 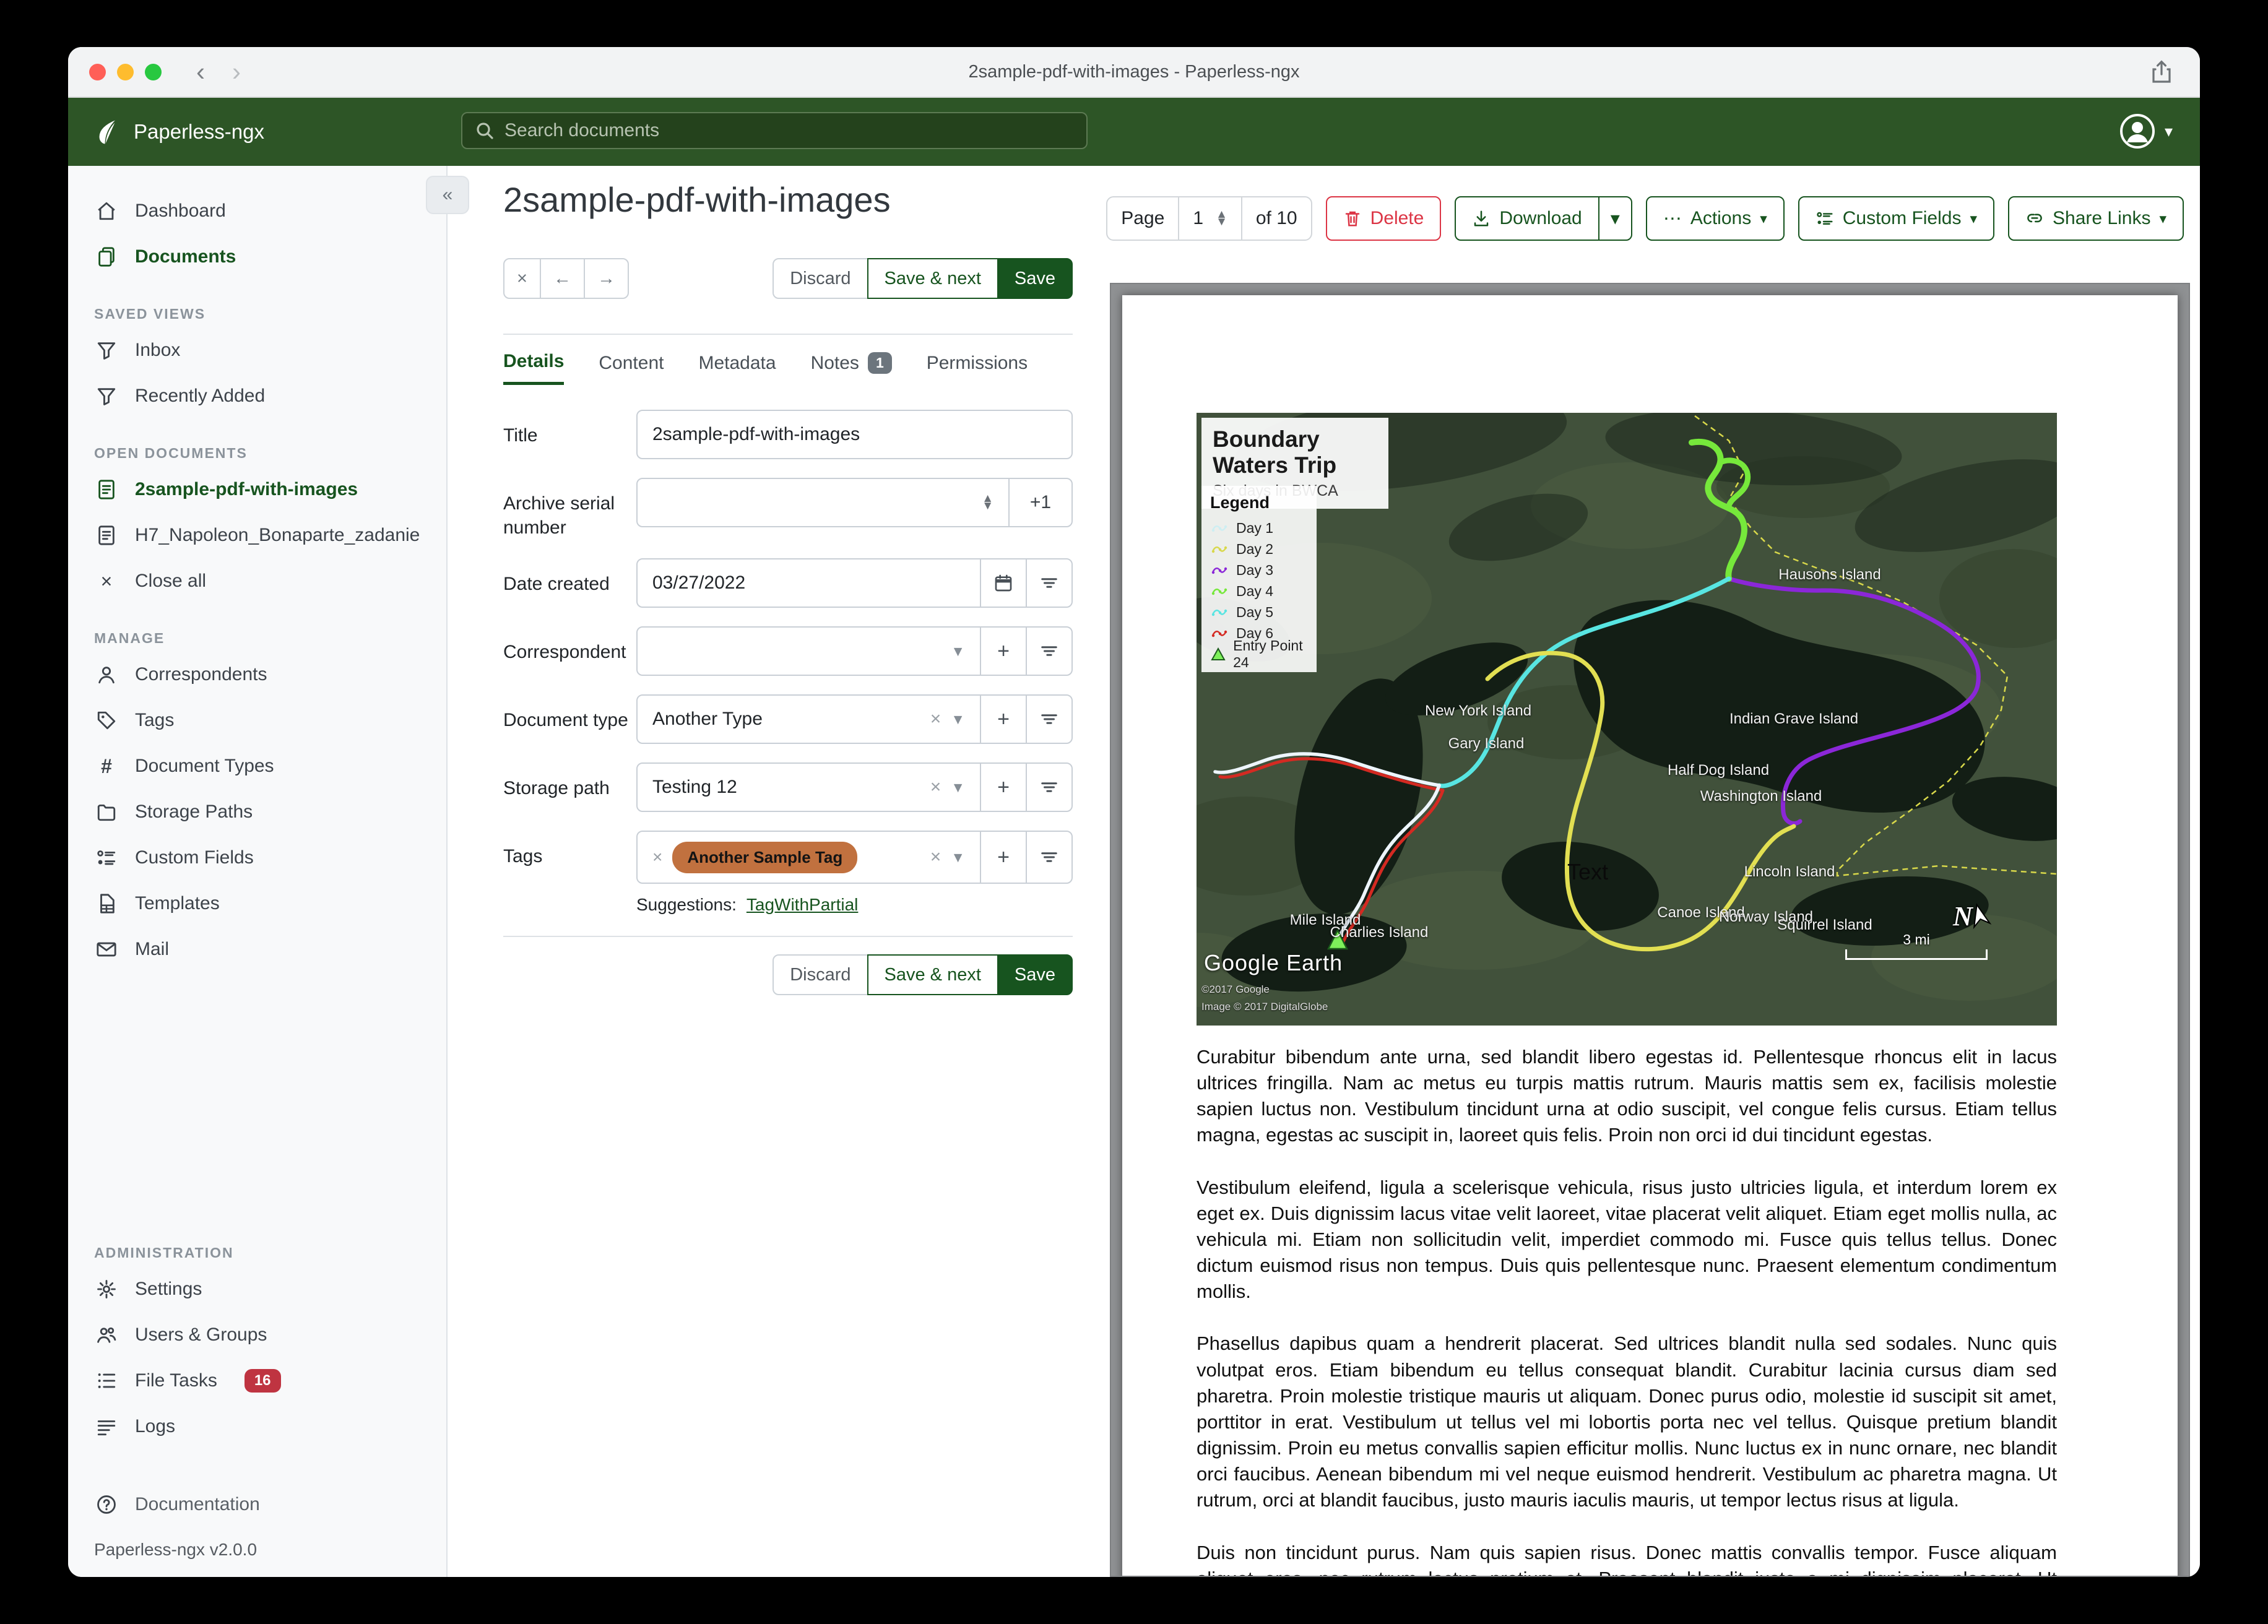 I want to click on delete-button: Delete, so click(x=1383, y=218).